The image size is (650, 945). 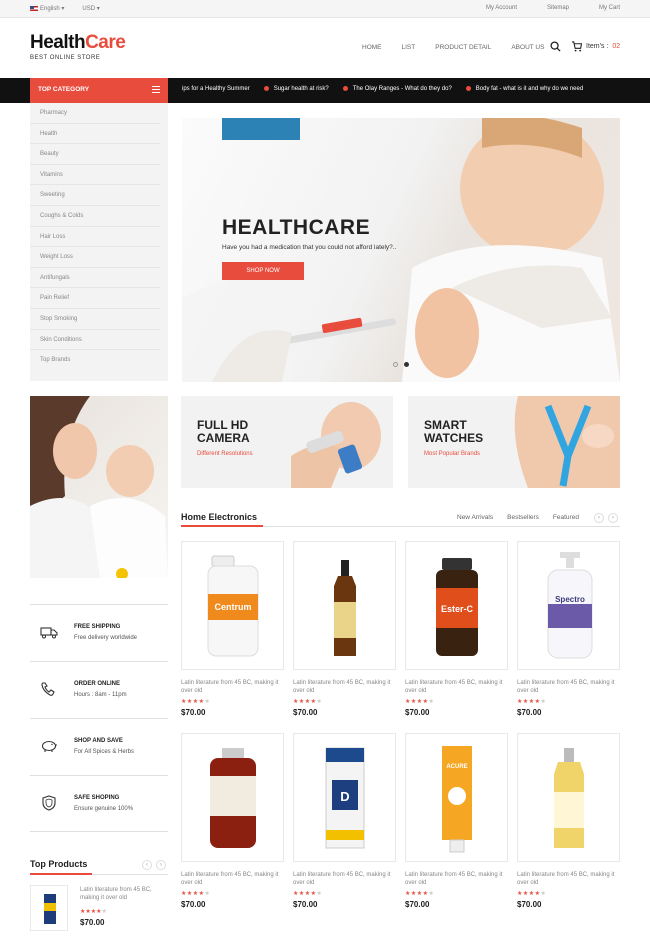 What do you see at coordinates (222, 526) in the screenshot?
I see `section-underline` at bounding box center [222, 526].